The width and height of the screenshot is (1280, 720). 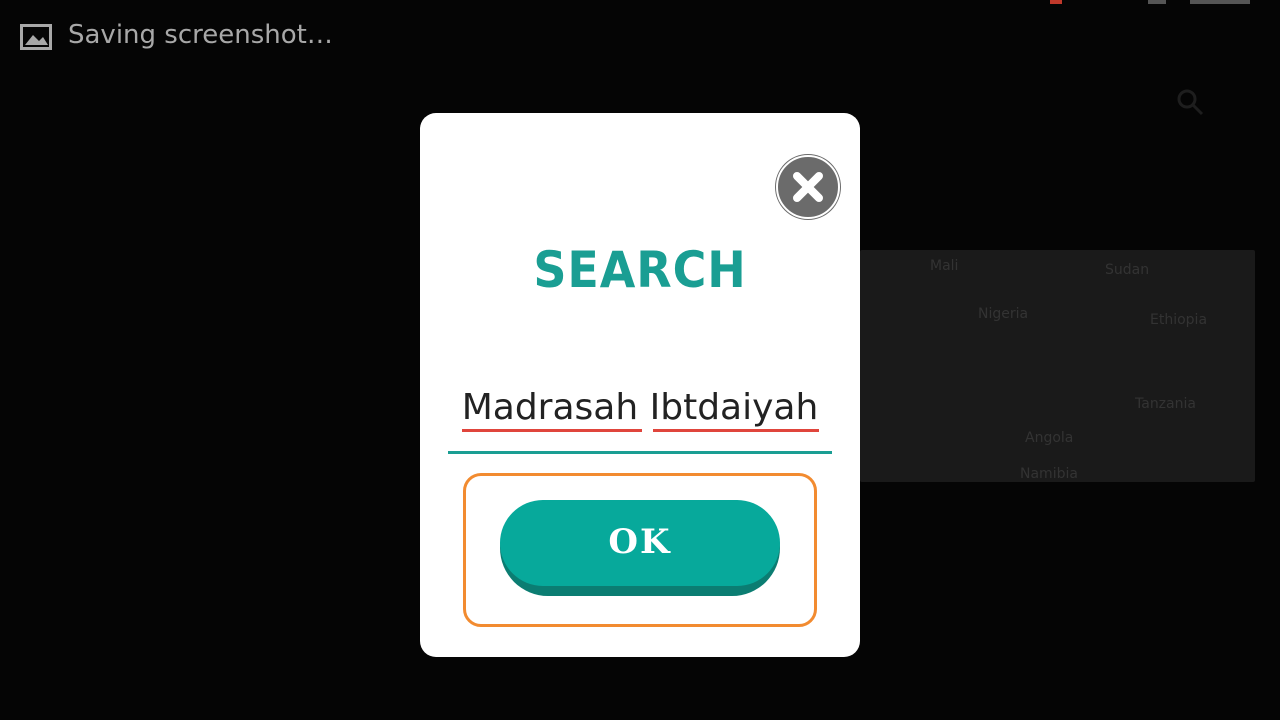 What do you see at coordinates (1179, 320) in the screenshot?
I see `map-label: Ethiopia` at bounding box center [1179, 320].